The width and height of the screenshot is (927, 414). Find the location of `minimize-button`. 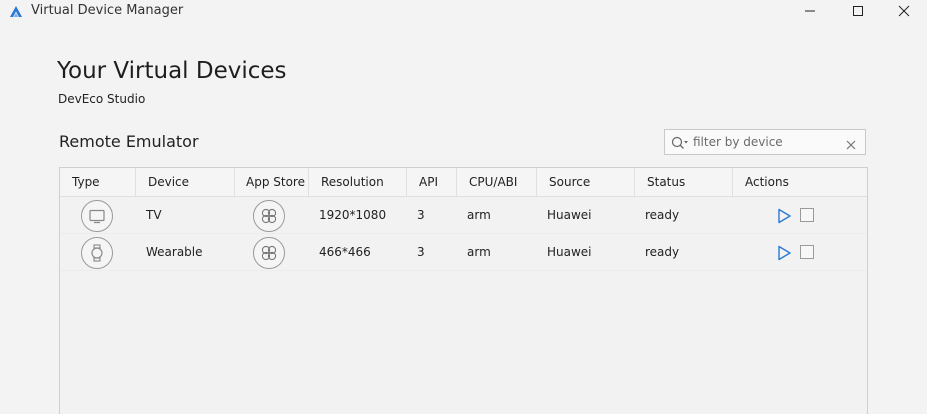

minimize-button is located at coordinates (810, 11).